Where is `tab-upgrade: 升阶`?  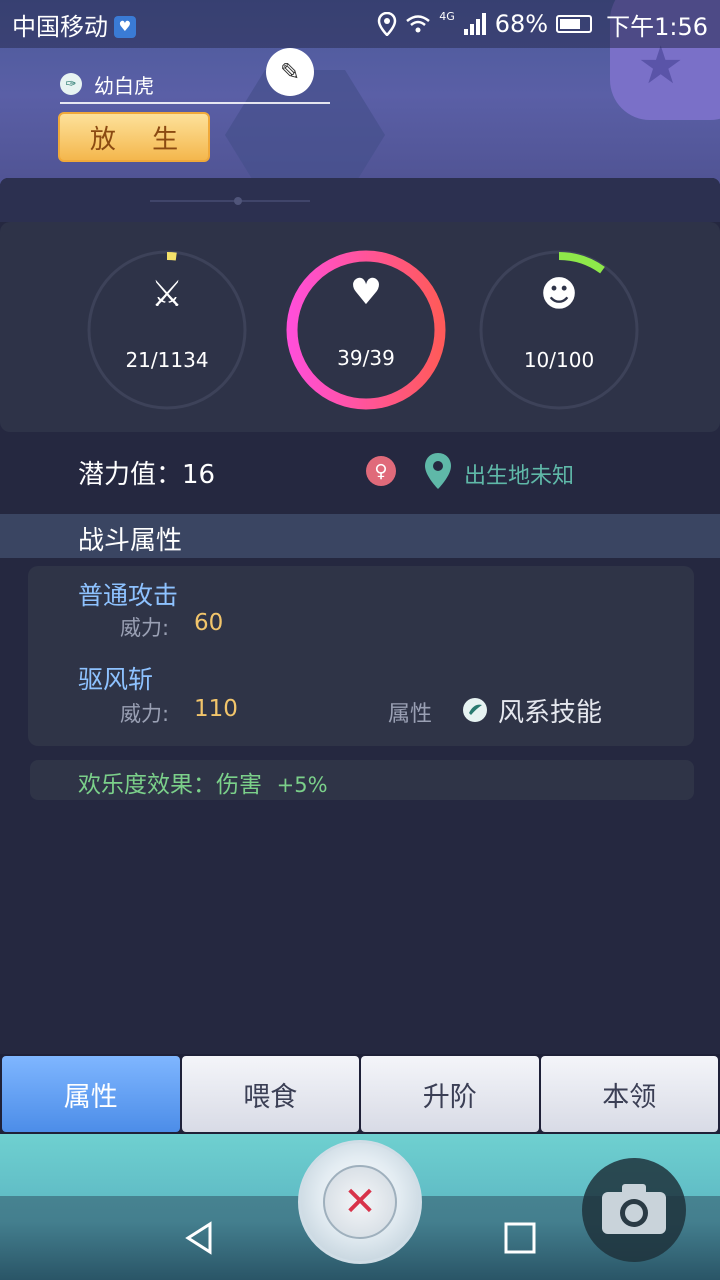
tab-upgrade: 升阶 is located at coordinates (450, 1094).